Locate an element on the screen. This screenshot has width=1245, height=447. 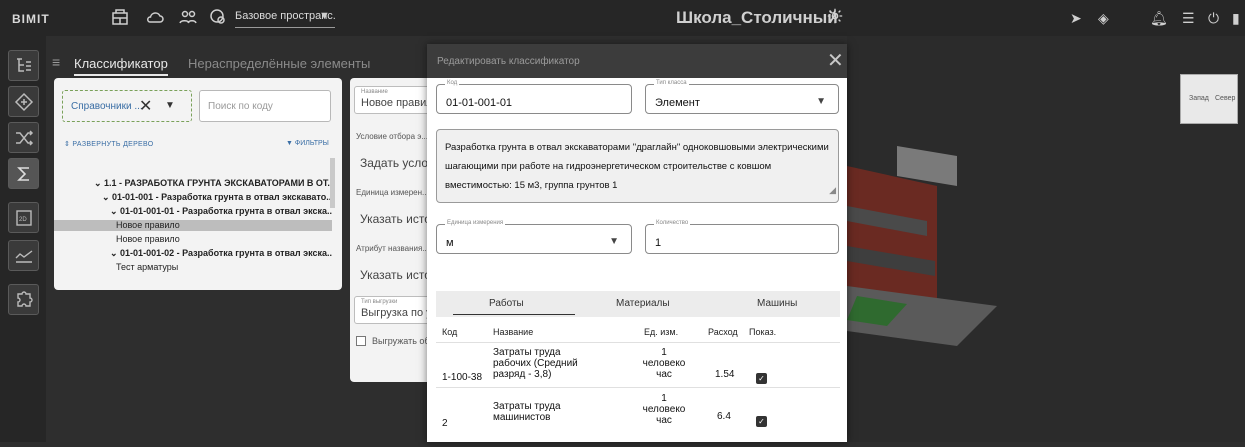
resize-handle-icon: ◢ is located at coordinates (832, 190).